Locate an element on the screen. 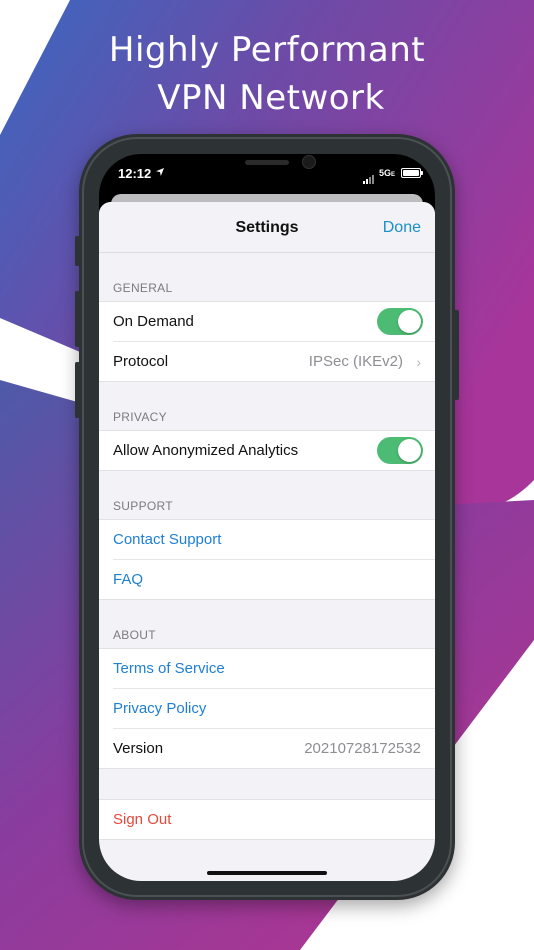 Image resolution: width=534 pixels, height=950 pixels. battery-icon is located at coordinates (412, 173).